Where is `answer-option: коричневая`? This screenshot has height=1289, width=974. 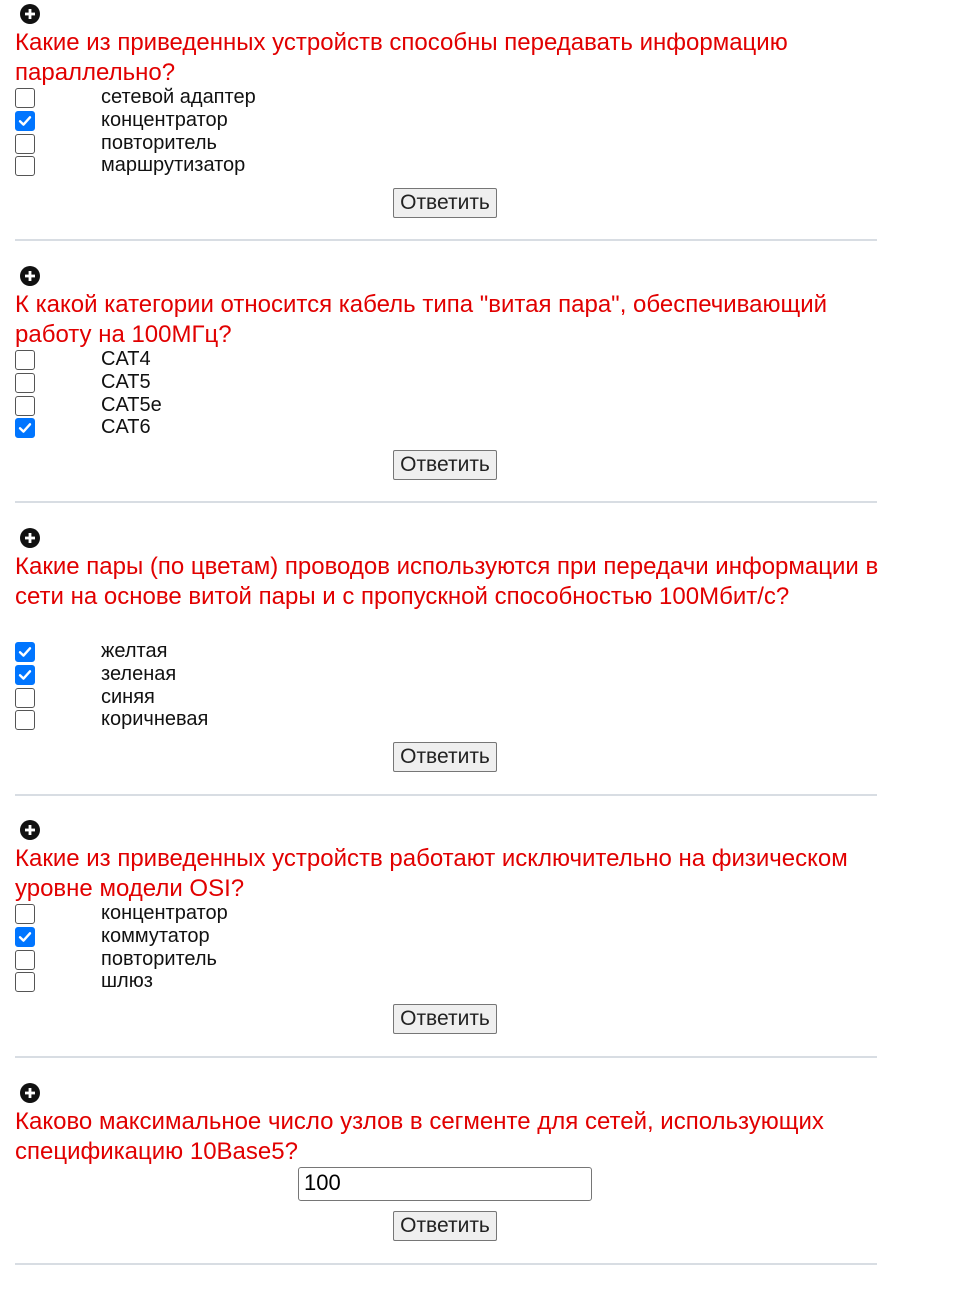 answer-option: коричневая is located at coordinates (215, 720).